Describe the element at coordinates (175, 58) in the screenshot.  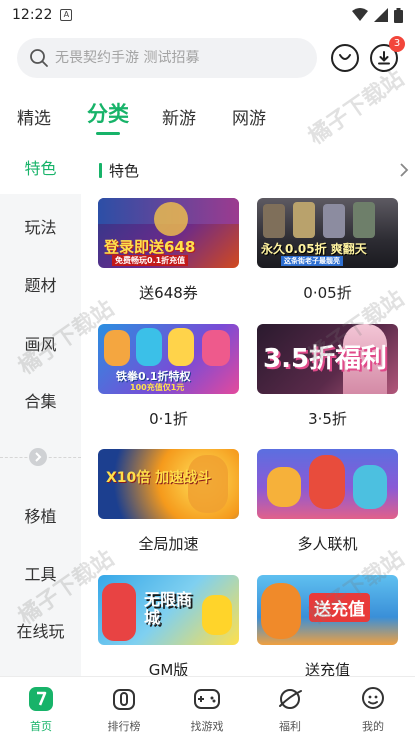
I see `search-input` at that location.